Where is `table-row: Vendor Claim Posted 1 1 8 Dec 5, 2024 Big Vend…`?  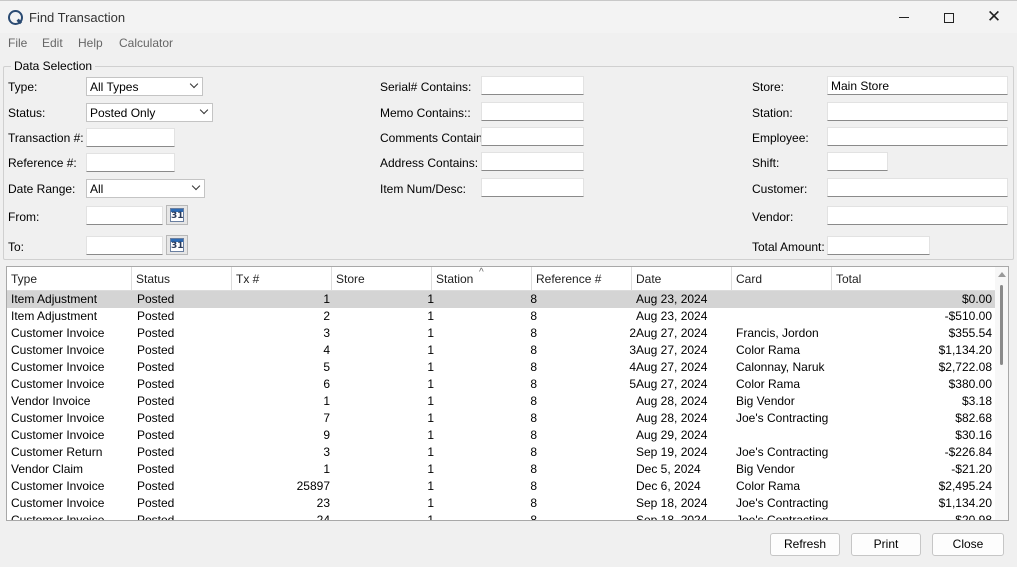
table-row: Vendor Claim Posted 1 1 8 Dec 5, 2024 Big Vend… is located at coordinates (501, 469).